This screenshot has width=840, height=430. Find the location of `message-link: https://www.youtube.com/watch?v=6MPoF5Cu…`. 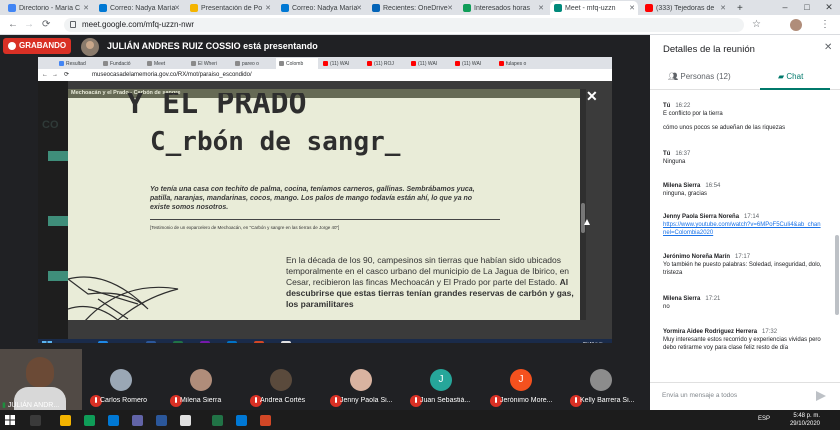

message-link: https://www.youtube.com/watch?v=6MPoF5Cu… is located at coordinates (743, 229).